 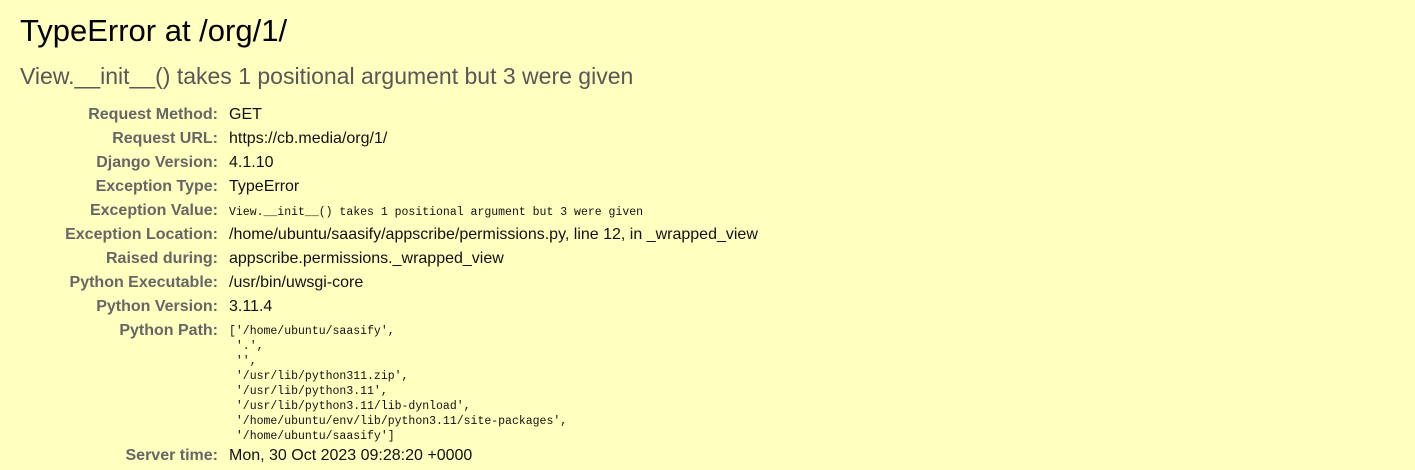 I want to click on python-path-line: '/usr/lib/python3.11',, so click(x=308, y=391).